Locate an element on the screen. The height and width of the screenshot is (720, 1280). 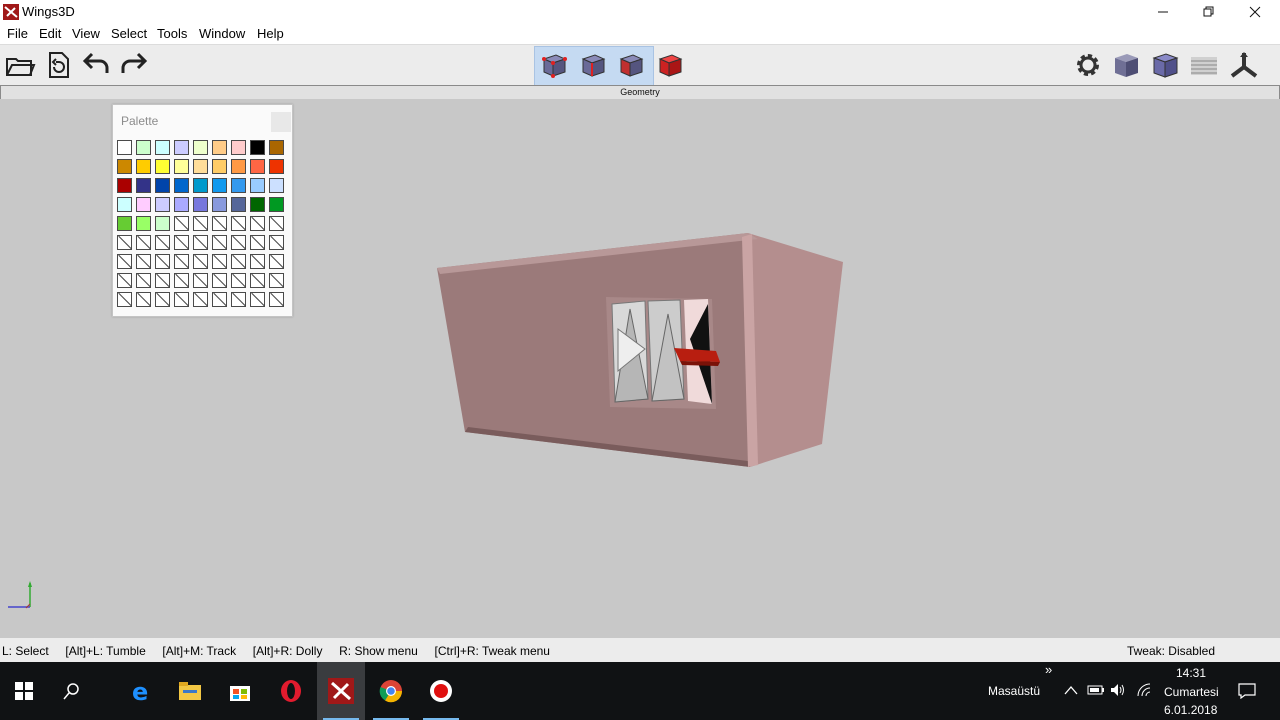
menu-tools: Tools is located at coordinates (172, 33).